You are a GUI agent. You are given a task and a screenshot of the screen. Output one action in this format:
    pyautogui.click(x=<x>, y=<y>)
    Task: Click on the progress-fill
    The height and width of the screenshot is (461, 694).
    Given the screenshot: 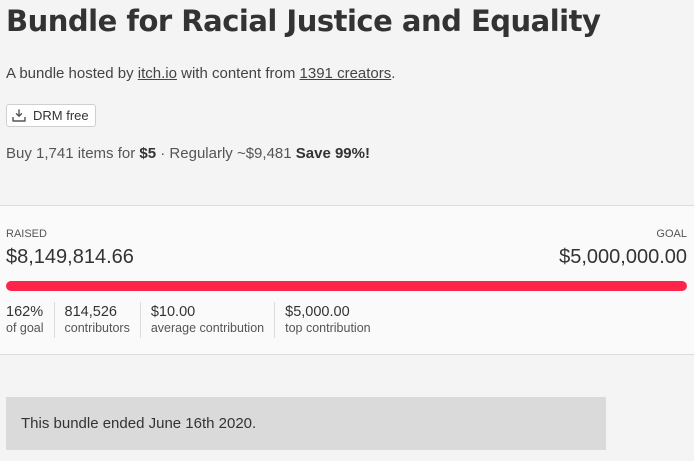 What is the action you would take?
    pyautogui.click(x=346, y=286)
    